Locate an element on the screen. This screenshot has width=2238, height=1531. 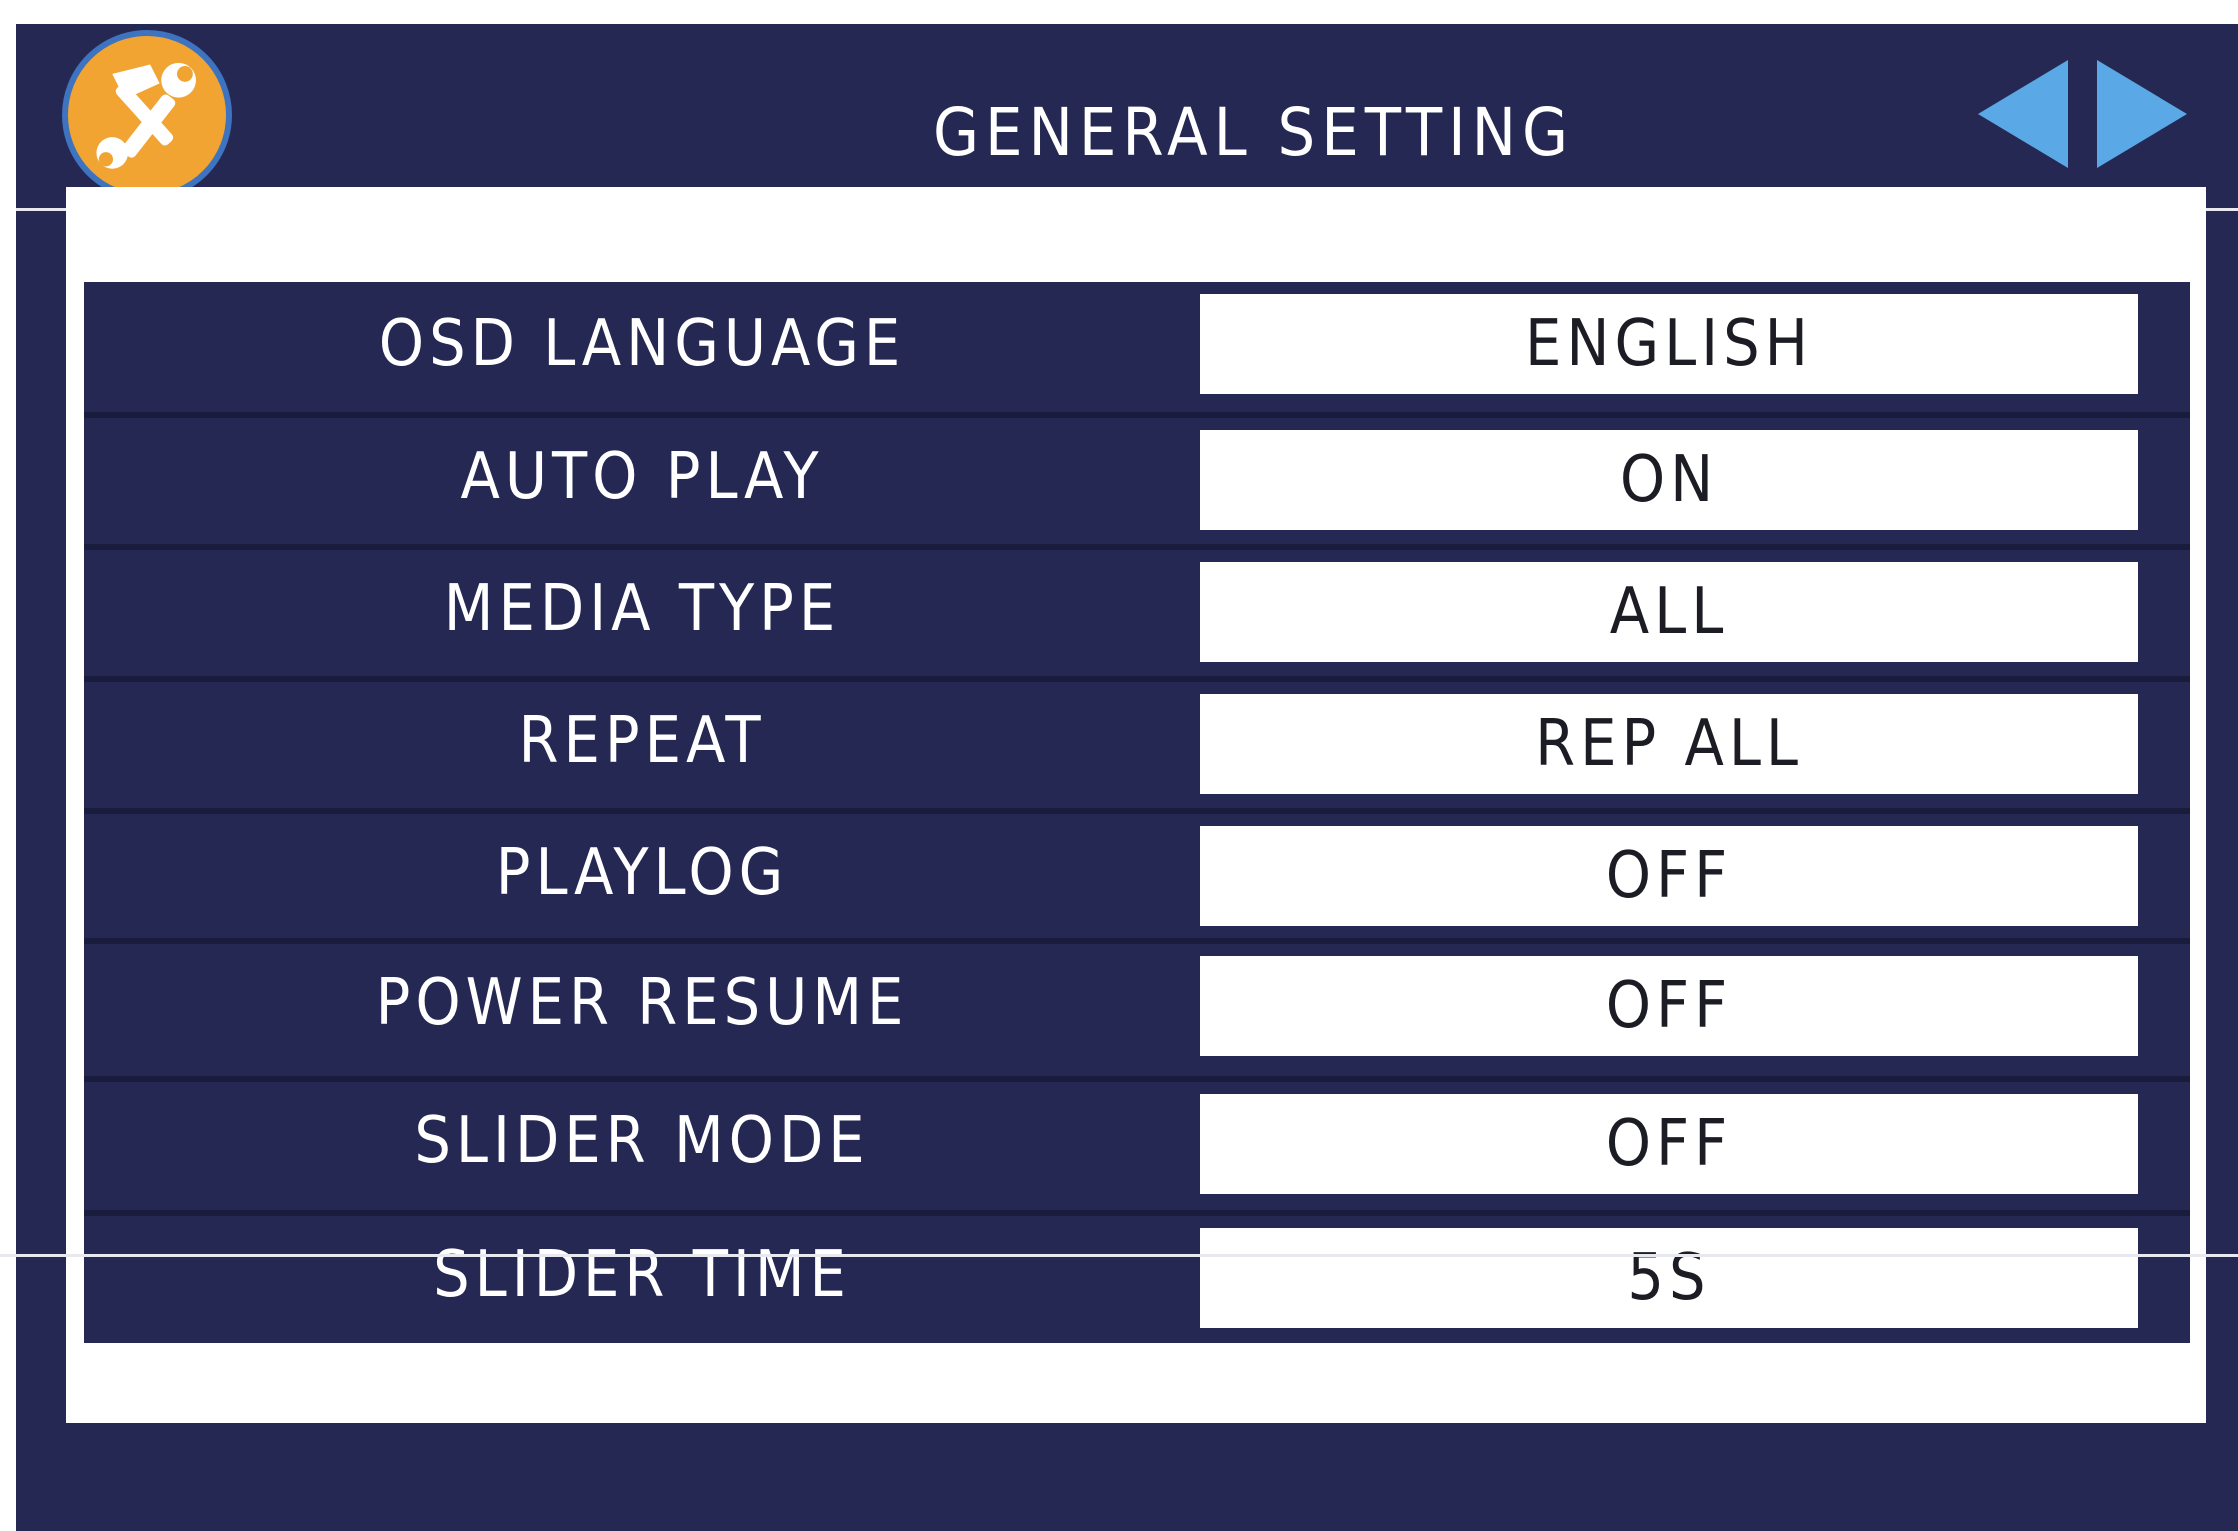
setting-value: ON is located at coordinates (1669, 480).